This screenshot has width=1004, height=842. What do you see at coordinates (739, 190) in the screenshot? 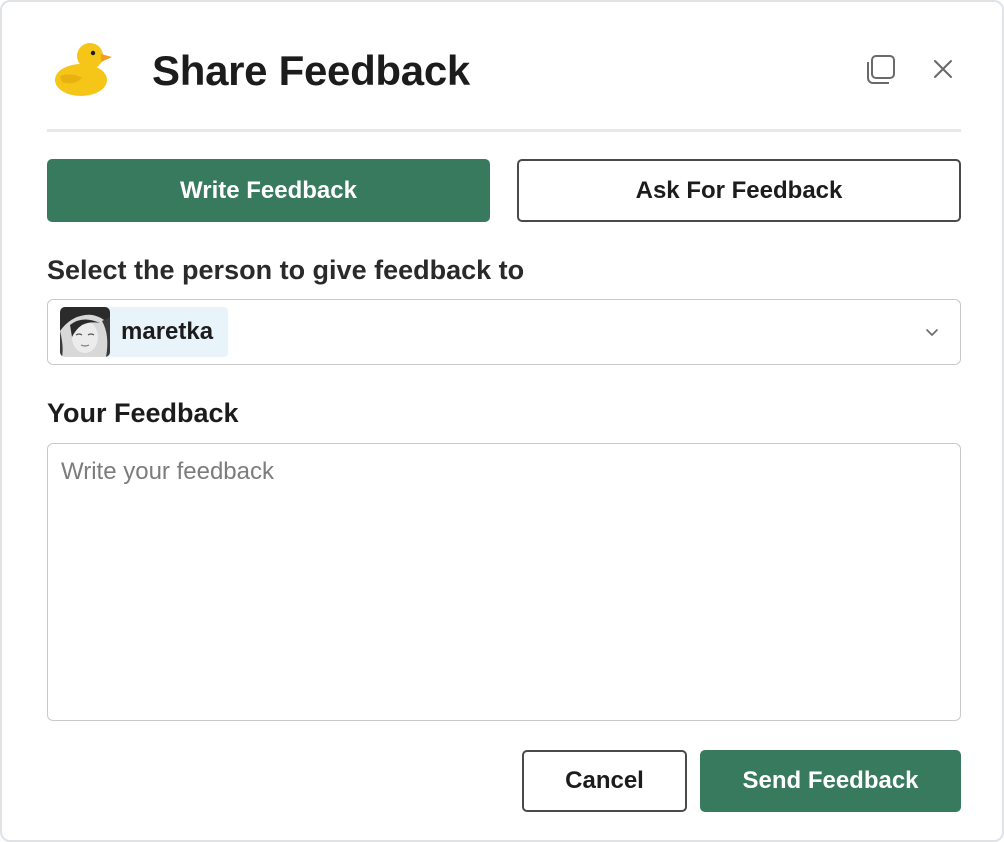
I see `tab-ask-for-feedback: Ask For Feedback` at bounding box center [739, 190].